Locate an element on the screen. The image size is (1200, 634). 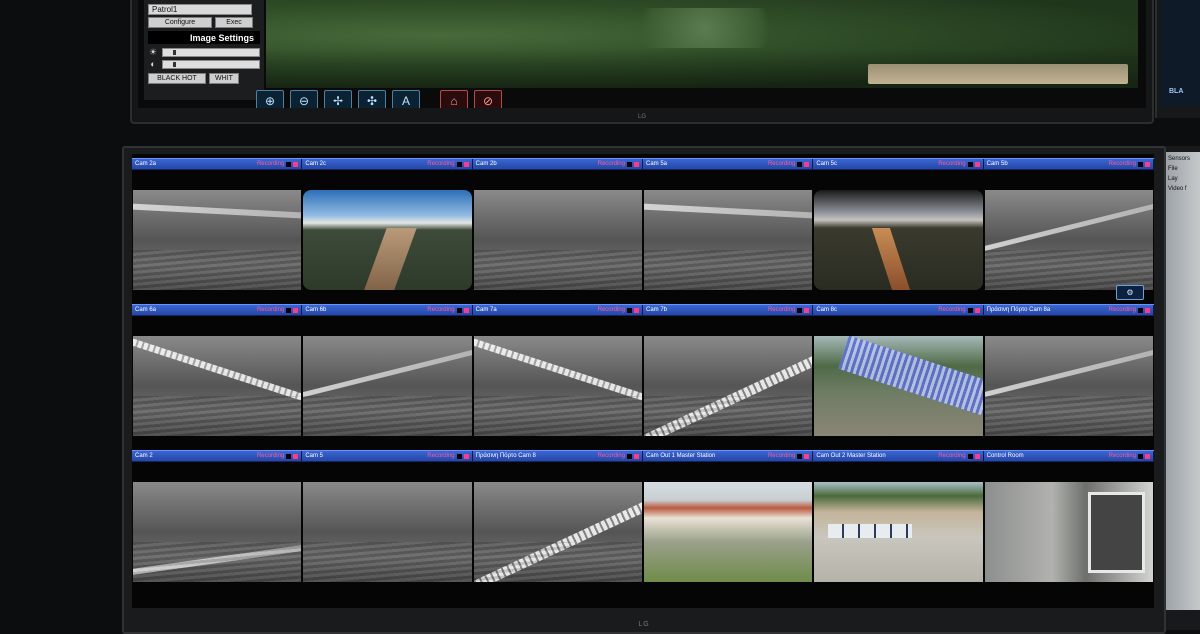
cam-label: Cam 2c Recording is located at coordinates (387, 164).